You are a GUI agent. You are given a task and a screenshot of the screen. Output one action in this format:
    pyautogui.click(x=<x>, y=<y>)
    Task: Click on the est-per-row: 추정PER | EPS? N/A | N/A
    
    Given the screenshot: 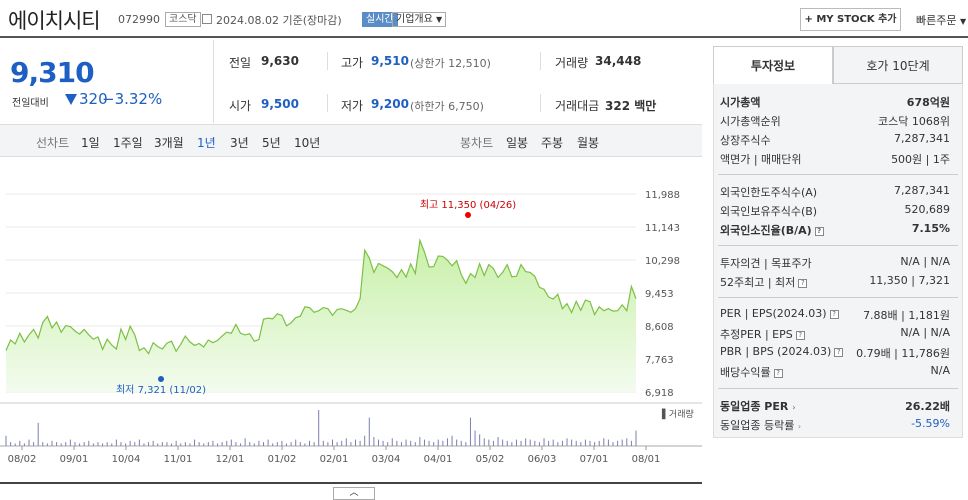 What is the action you would take?
    pyautogui.click(x=835, y=335)
    